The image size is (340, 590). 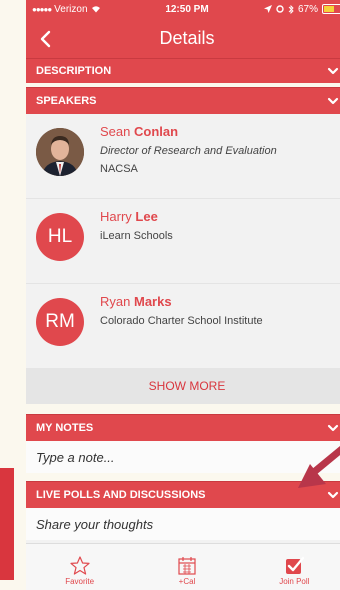 What do you see at coordinates (152, 301) in the screenshot?
I see `speaker-last-name: Marks` at bounding box center [152, 301].